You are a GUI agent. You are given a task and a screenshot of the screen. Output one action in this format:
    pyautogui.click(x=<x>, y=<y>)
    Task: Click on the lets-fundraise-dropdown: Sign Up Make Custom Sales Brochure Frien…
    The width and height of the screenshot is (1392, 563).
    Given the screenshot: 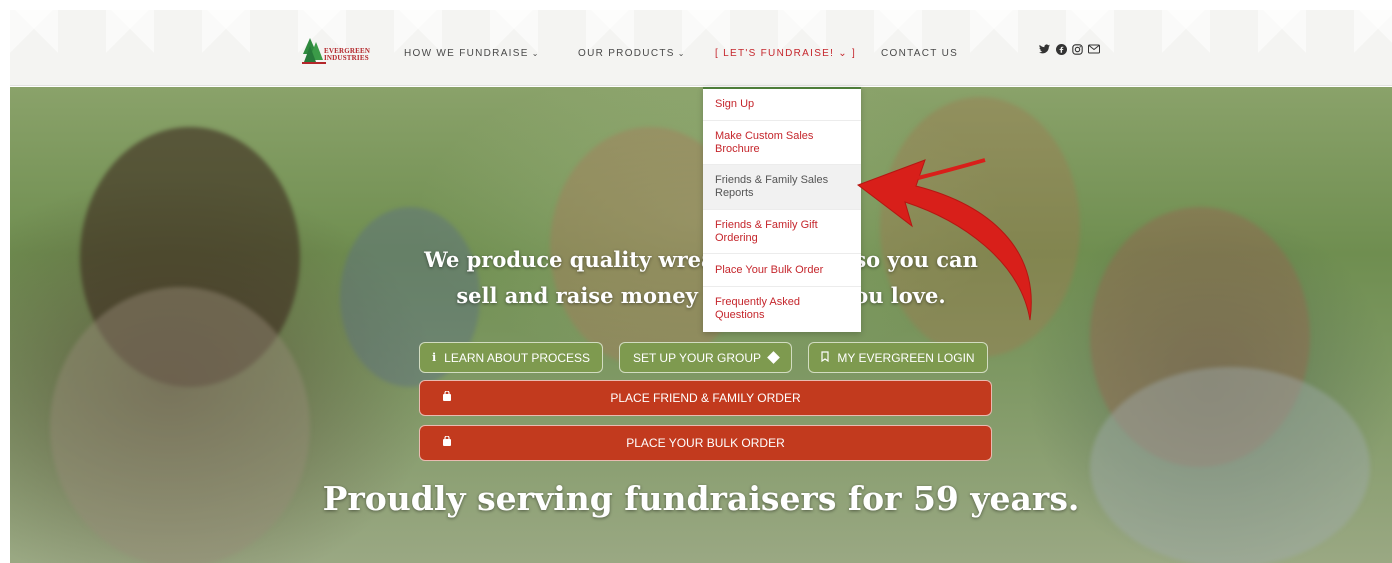 What is the action you would take?
    pyautogui.click(x=782, y=209)
    